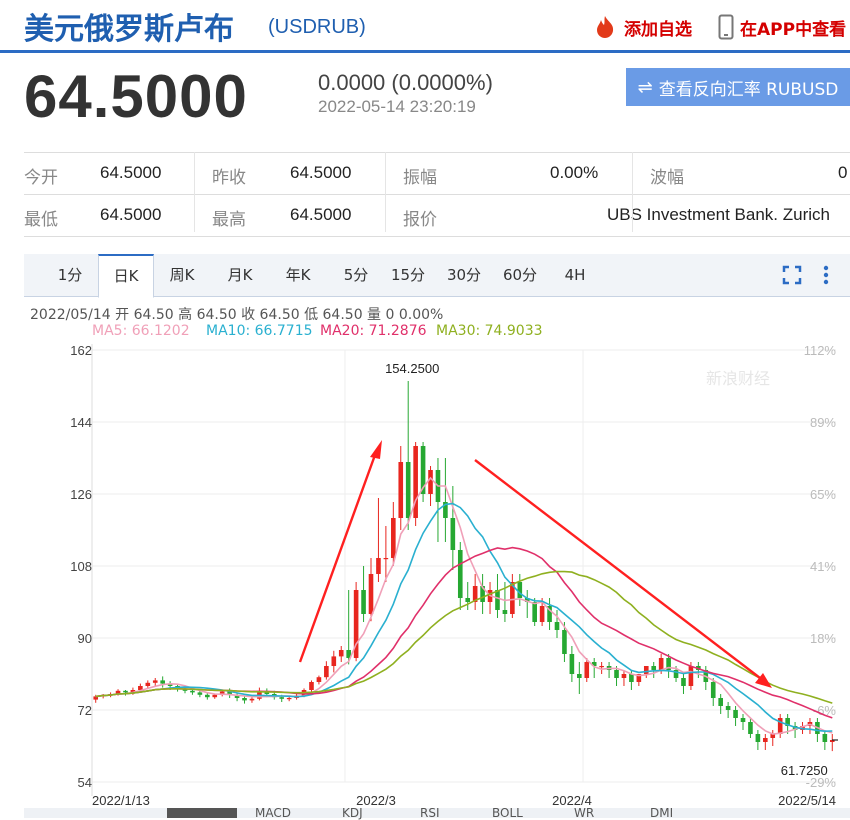  I want to click on ma30-label: MA30: 74.9033, so click(489, 331).